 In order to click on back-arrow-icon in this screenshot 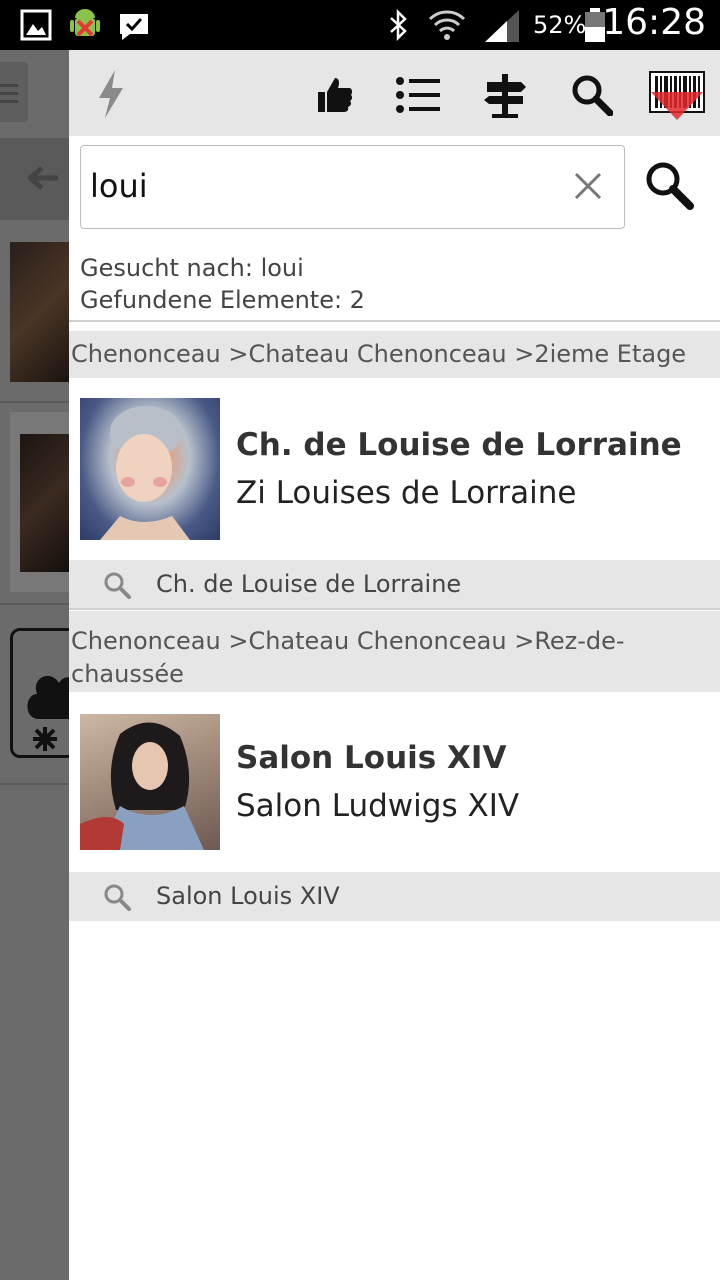, I will do `click(43, 181)`.